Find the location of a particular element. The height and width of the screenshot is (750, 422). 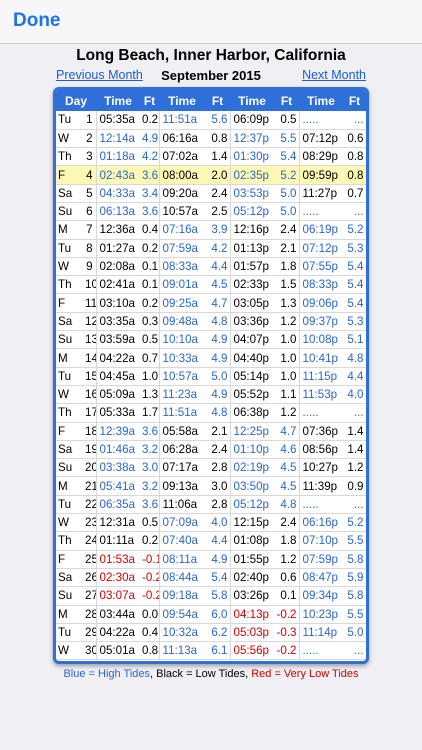

tide-time-cell: 01:57p is located at coordinates (252, 267).